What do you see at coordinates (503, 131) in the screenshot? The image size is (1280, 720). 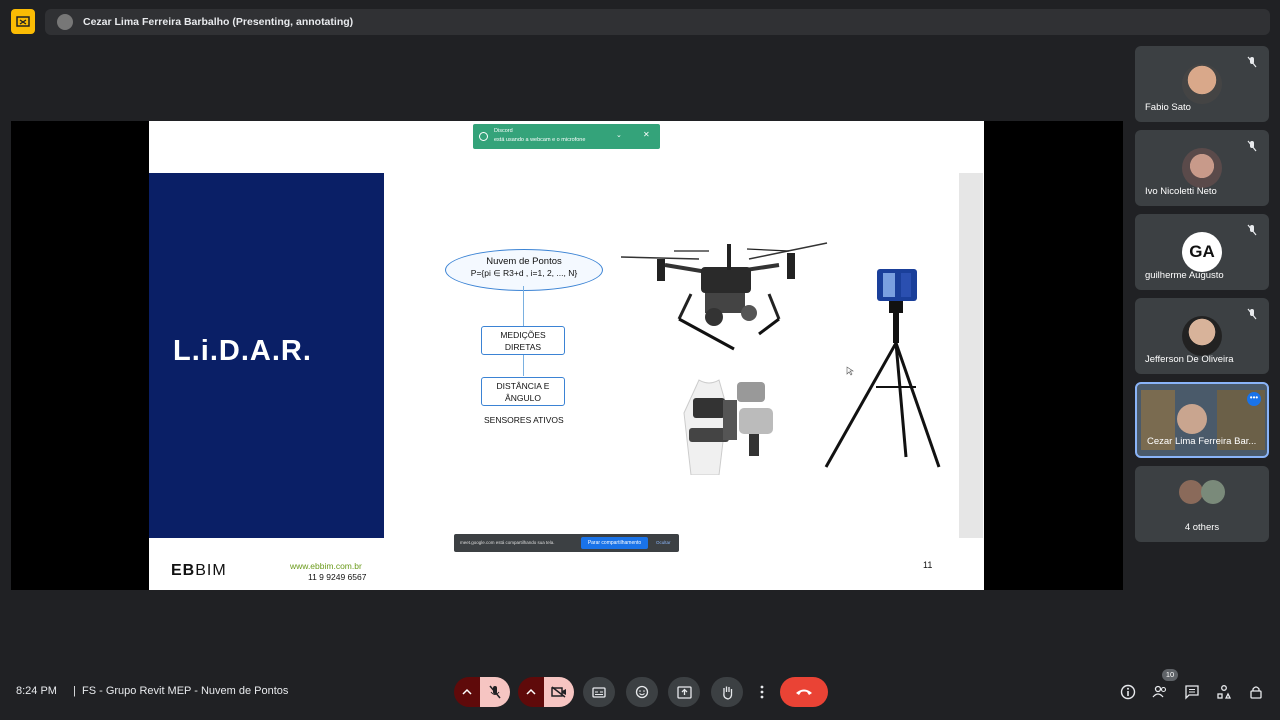 I see `discord-title: Discord` at bounding box center [503, 131].